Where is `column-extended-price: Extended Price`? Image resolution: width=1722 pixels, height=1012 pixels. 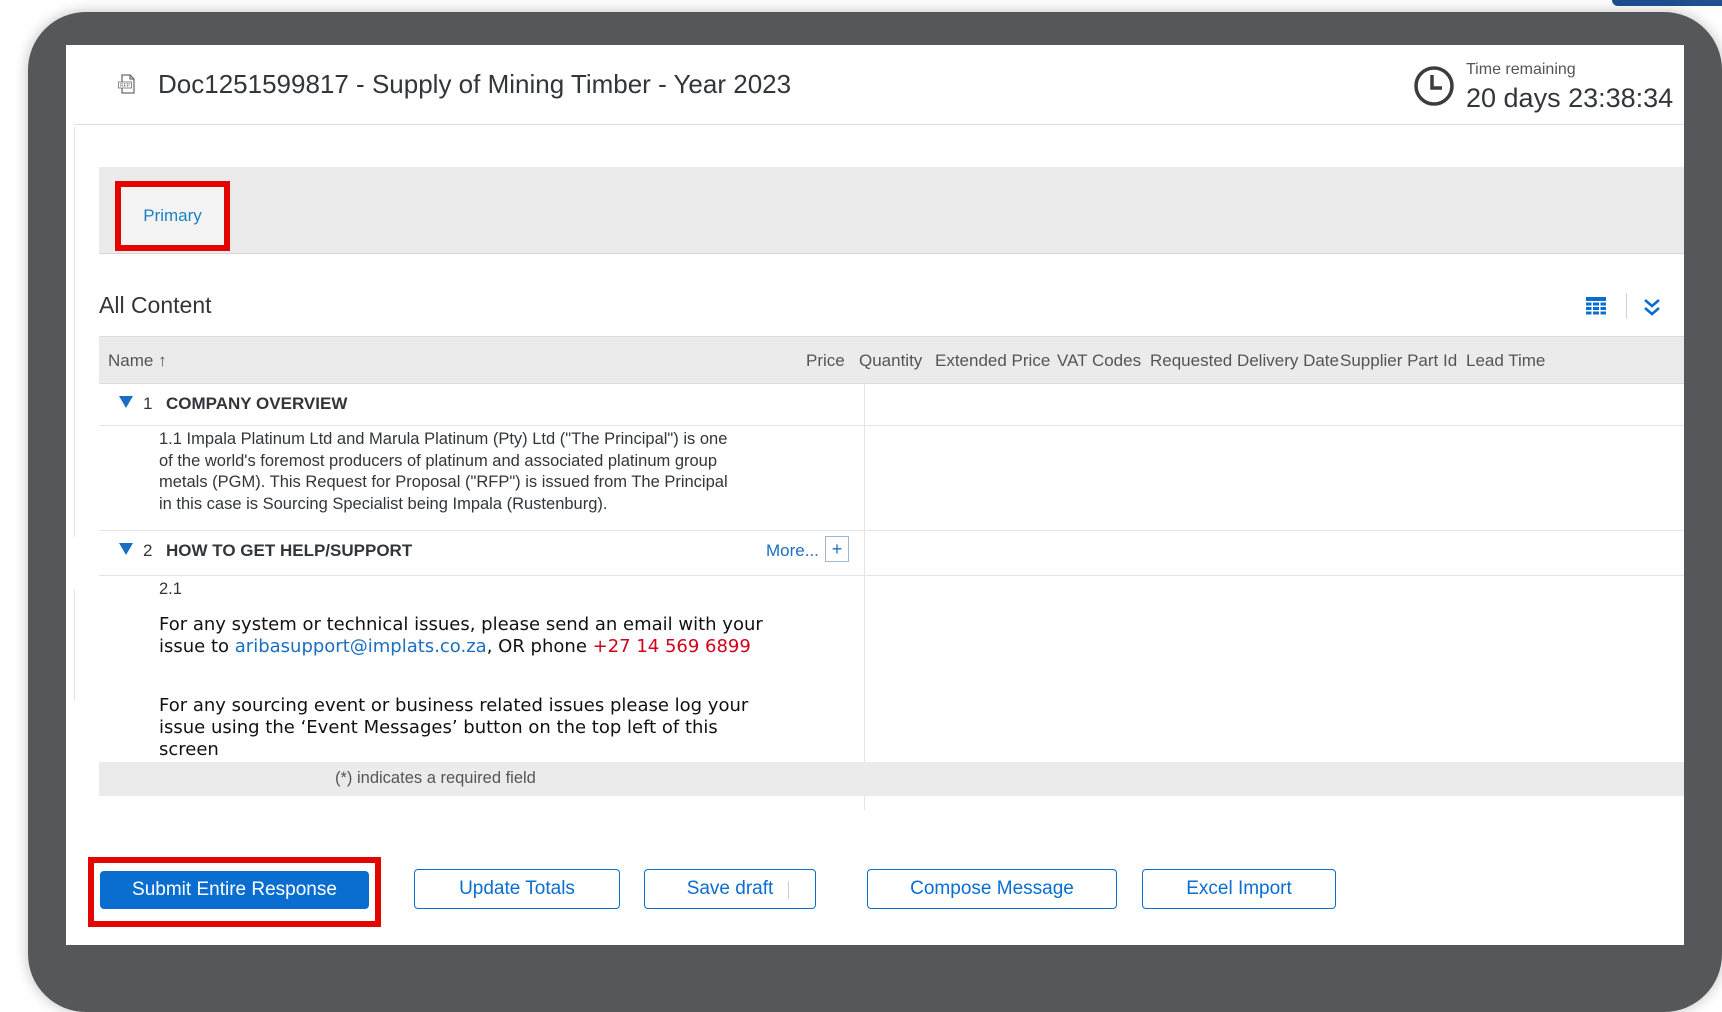 column-extended-price: Extended Price is located at coordinates (992, 361).